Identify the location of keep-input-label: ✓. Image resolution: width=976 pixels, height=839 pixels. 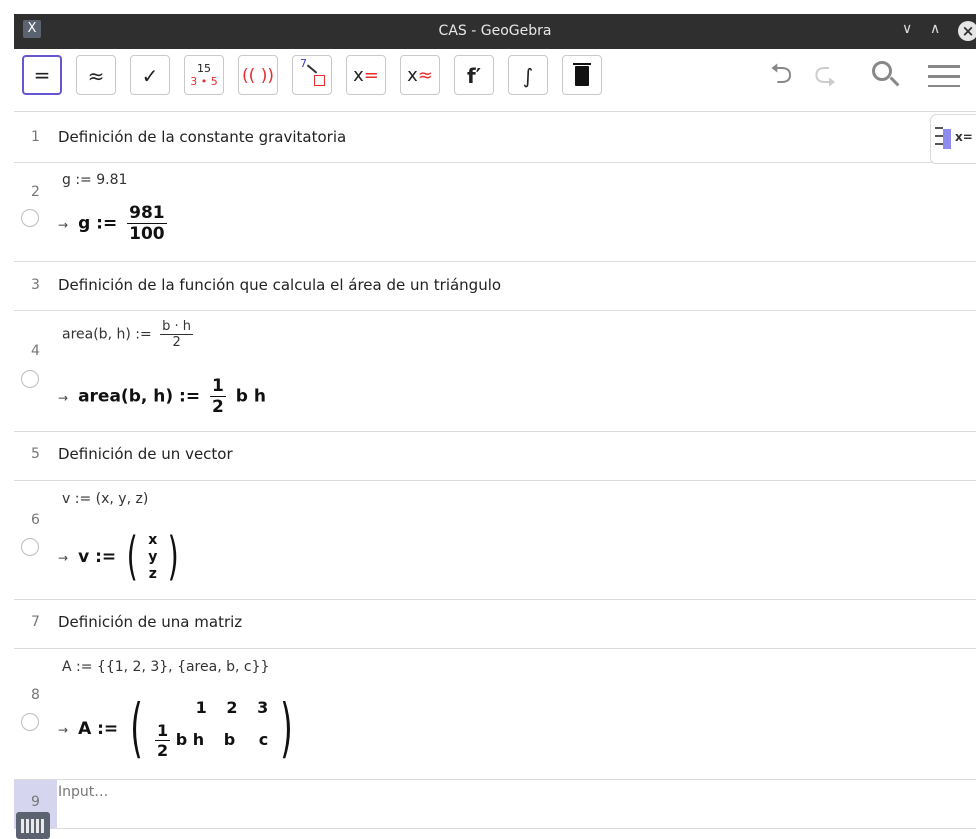
(150, 76).